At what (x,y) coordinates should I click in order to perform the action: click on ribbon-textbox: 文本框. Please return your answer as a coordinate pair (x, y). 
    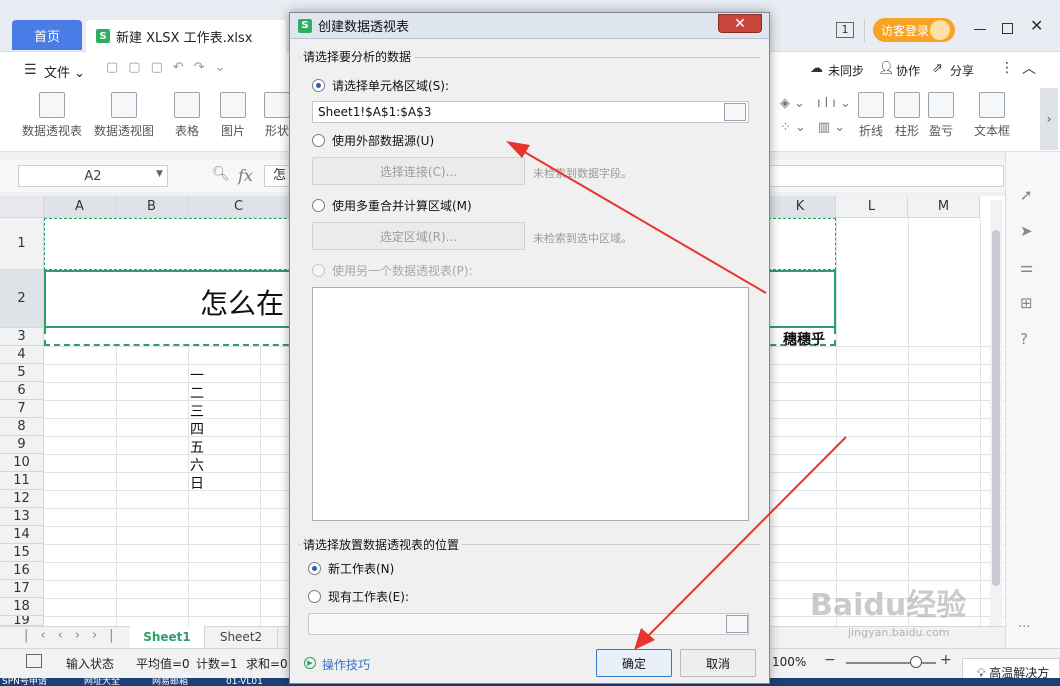
    Looking at the image, I should click on (992, 115).